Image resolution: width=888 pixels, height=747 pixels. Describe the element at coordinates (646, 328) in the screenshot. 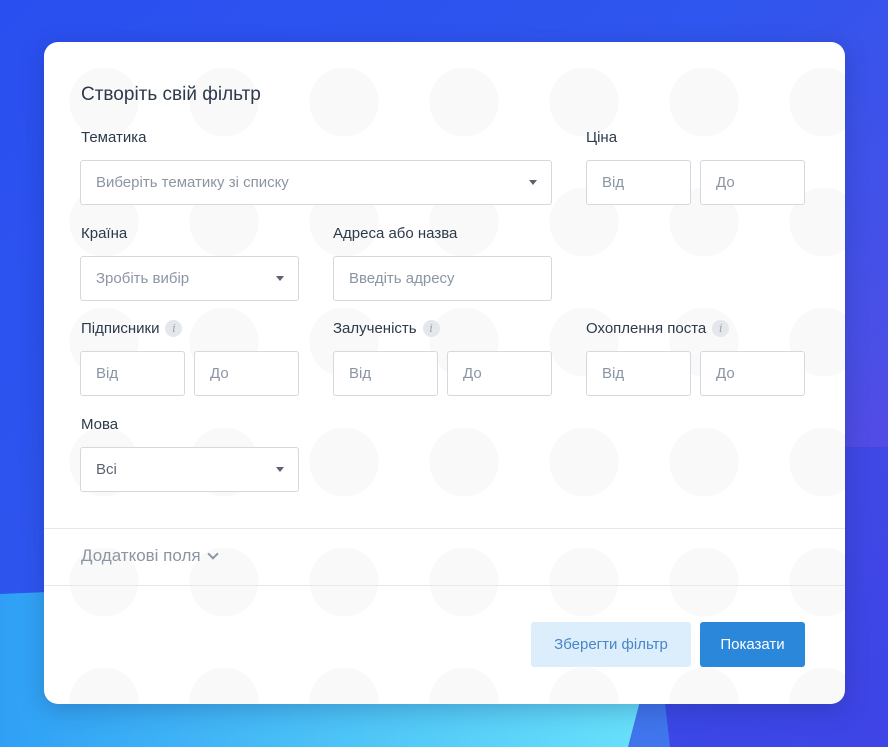

I see `reach-label-text: Охоплення поста` at that location.